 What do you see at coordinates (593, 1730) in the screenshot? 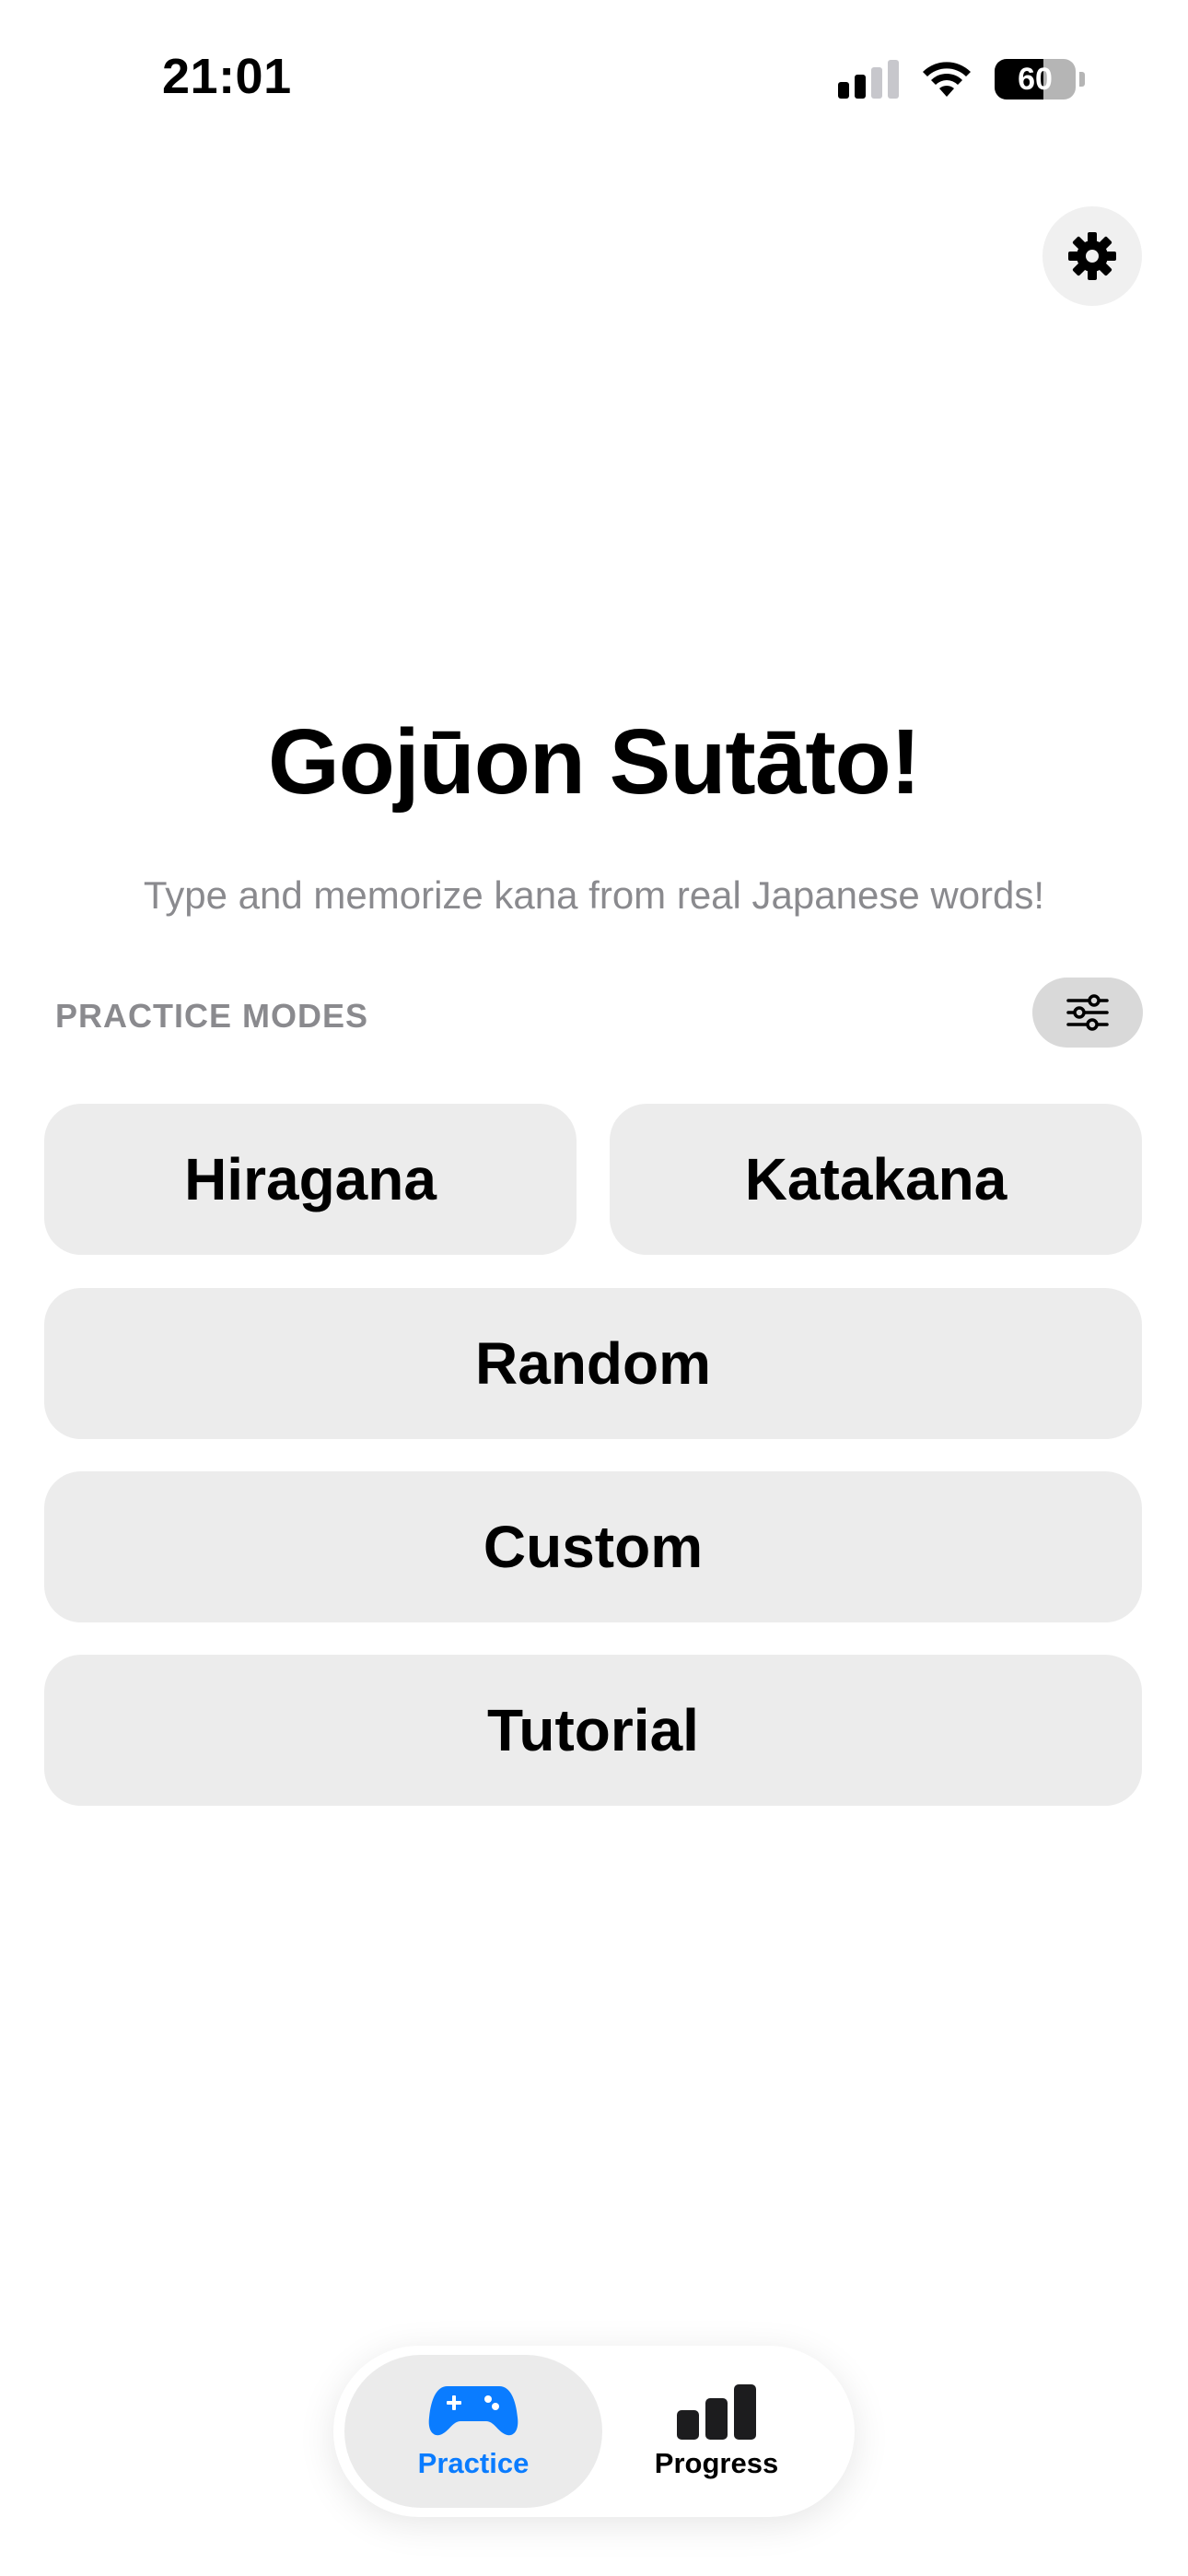
I see `tutorial-button: Tutorial` at bounding box center [593, 1730].